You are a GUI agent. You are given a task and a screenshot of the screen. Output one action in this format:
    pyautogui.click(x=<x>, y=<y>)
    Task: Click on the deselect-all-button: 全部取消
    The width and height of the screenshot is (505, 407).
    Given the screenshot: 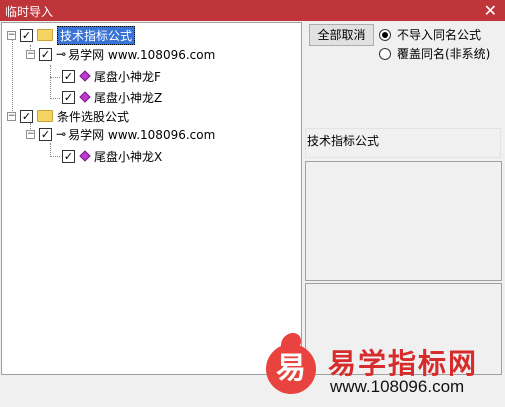 What is the action you would take?
    pyautogui.click(x=341, y=35)
    